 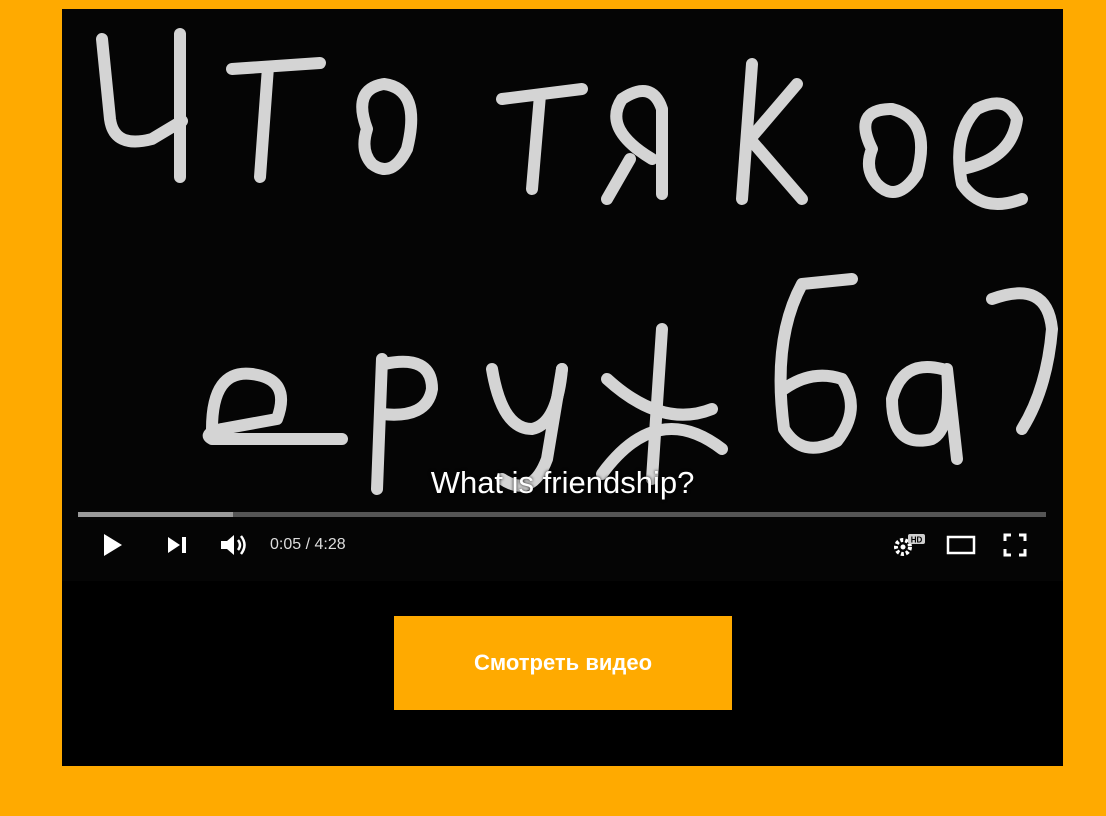 I want to click on next-icon, so click(x=177, y=545).